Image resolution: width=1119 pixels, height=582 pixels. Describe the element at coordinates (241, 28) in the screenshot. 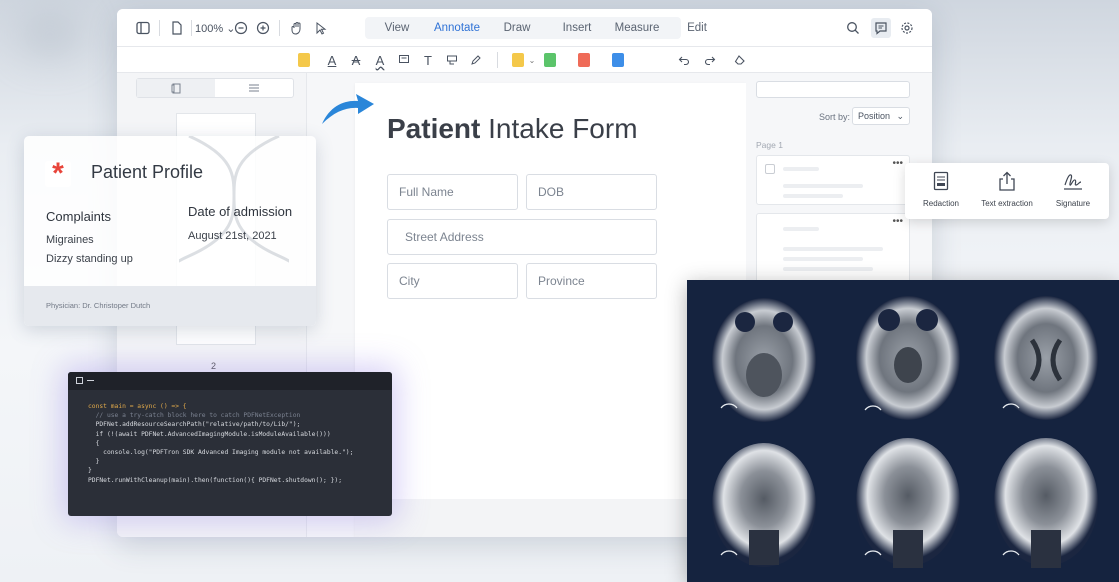

I see `zoom-out-icon` at that location.